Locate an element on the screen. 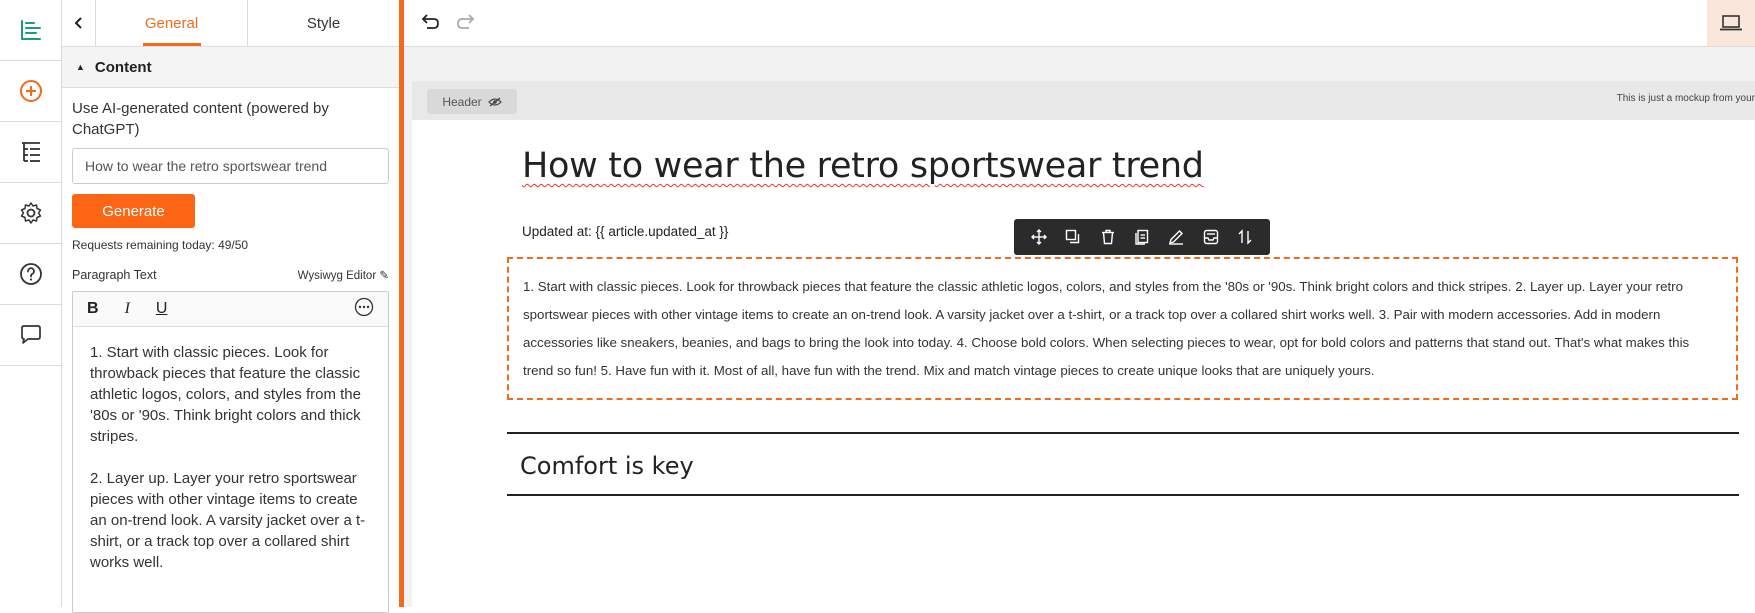 The width and height of the screenshot is (1755, 613). comments-button is located at coordinates (30, 335).